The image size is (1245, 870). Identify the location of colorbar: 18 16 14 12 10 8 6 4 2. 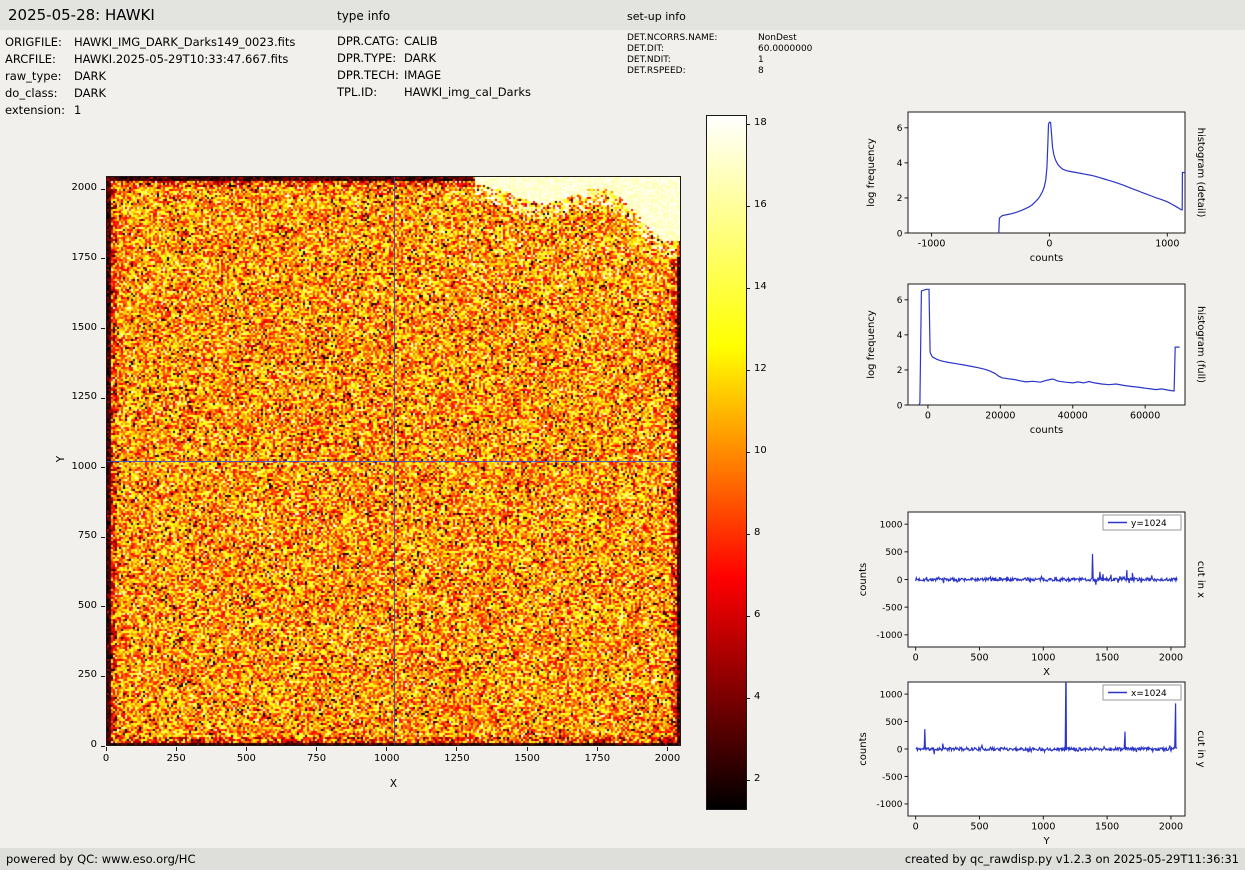
(761, 470).